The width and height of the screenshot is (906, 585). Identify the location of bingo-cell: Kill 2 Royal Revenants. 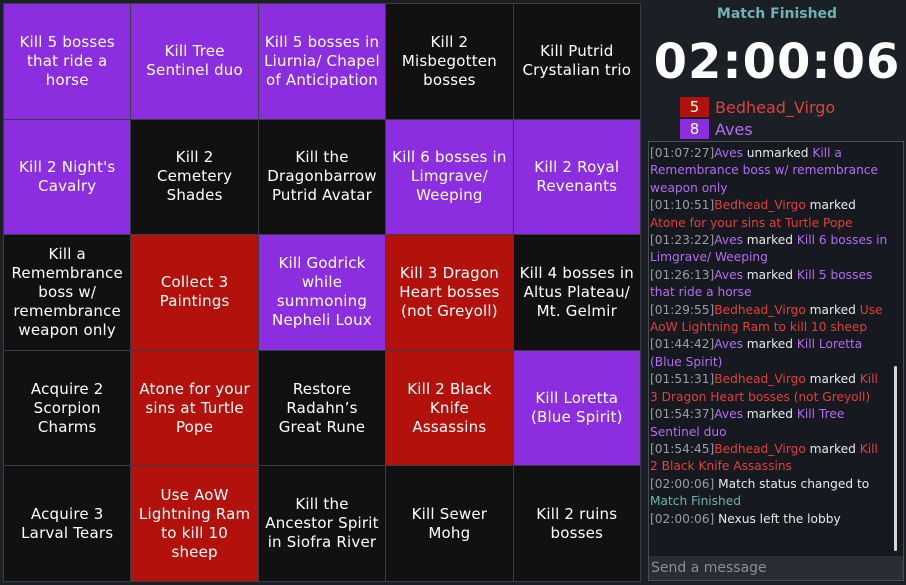
(576, 177).